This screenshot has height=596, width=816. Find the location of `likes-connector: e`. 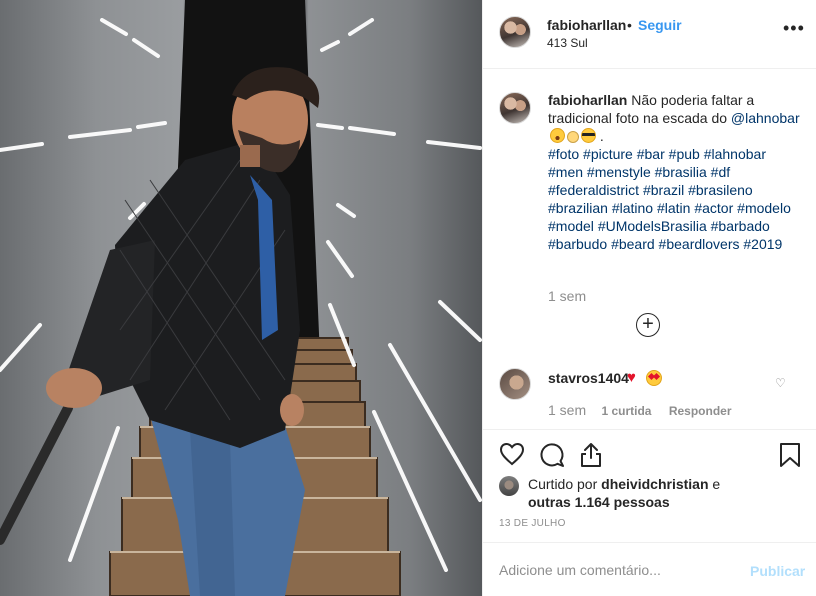

likes-connector: e is located at coordinates (716, 484).